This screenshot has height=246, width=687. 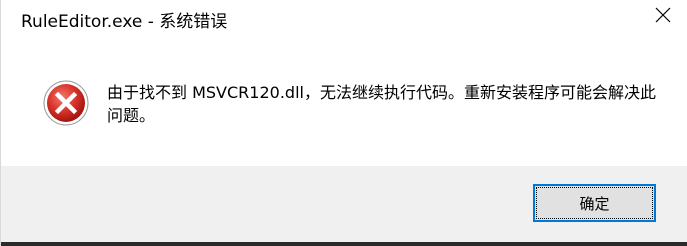 I want to click on window-title: RuleEditor.exe - 系统错误, so click(x=124, y=22).